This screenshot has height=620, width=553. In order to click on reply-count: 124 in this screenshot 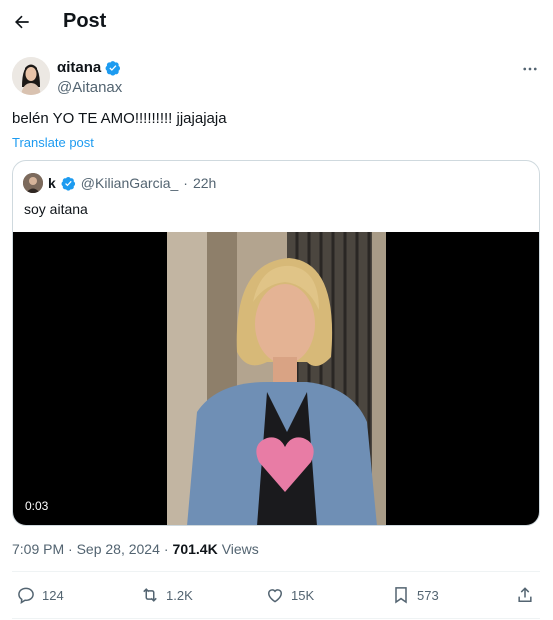, I will do `click(53, 595)`.